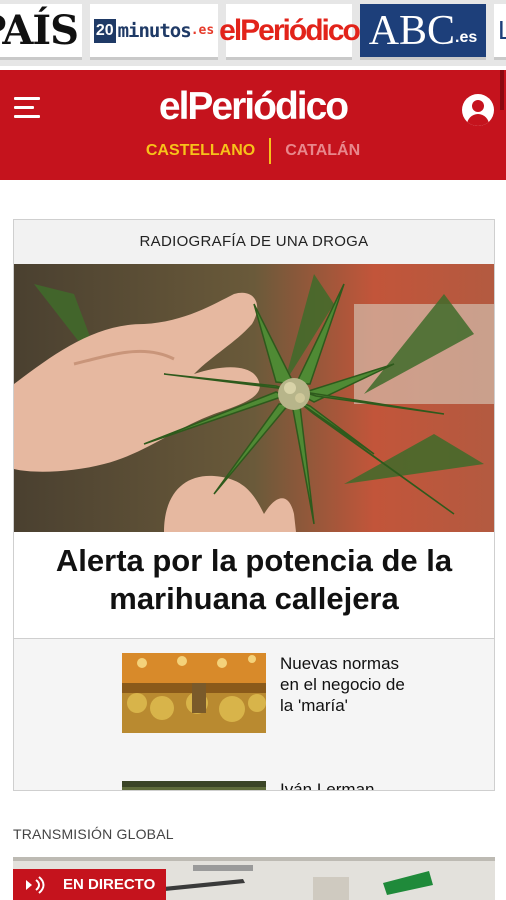 The image size is (506, 900). What do you see at coordinates (104, 30) in the screenshot?
I see `source-tab-logo-box: 20` at bounding box center [104, 30].